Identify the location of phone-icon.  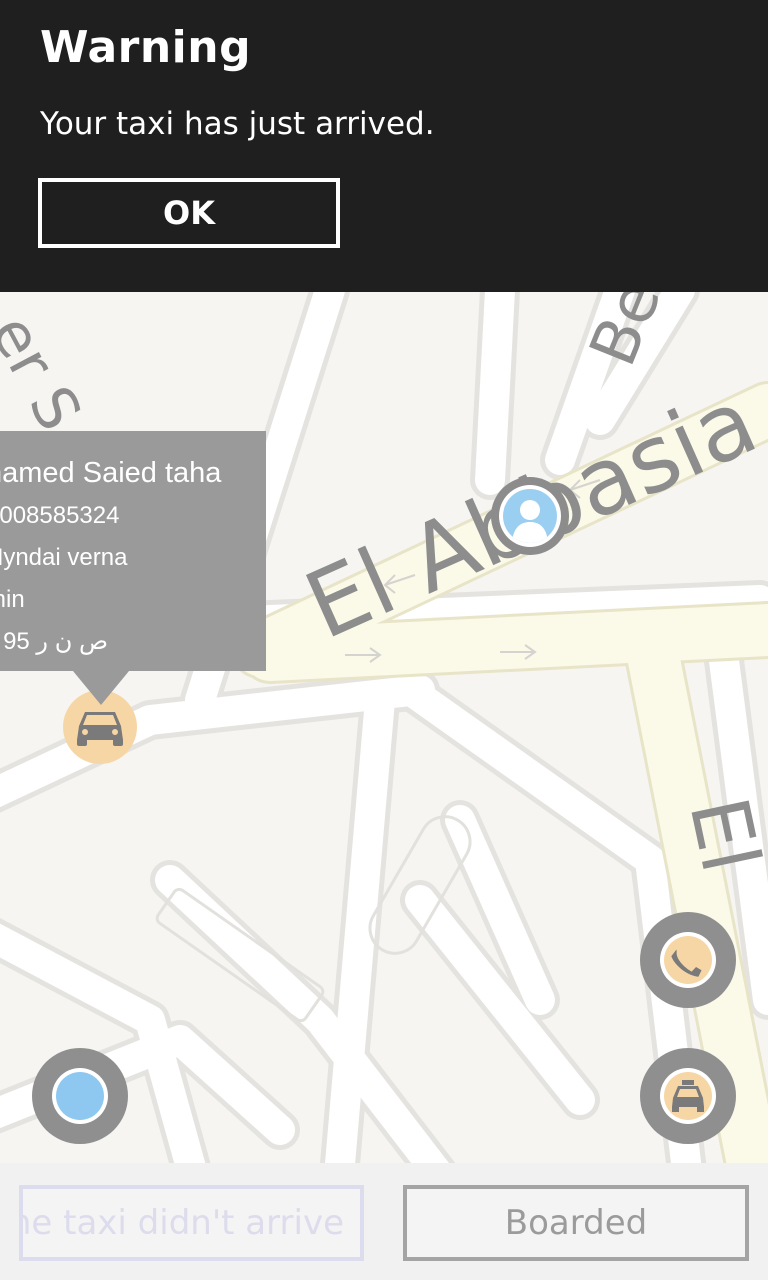
(686, 963).